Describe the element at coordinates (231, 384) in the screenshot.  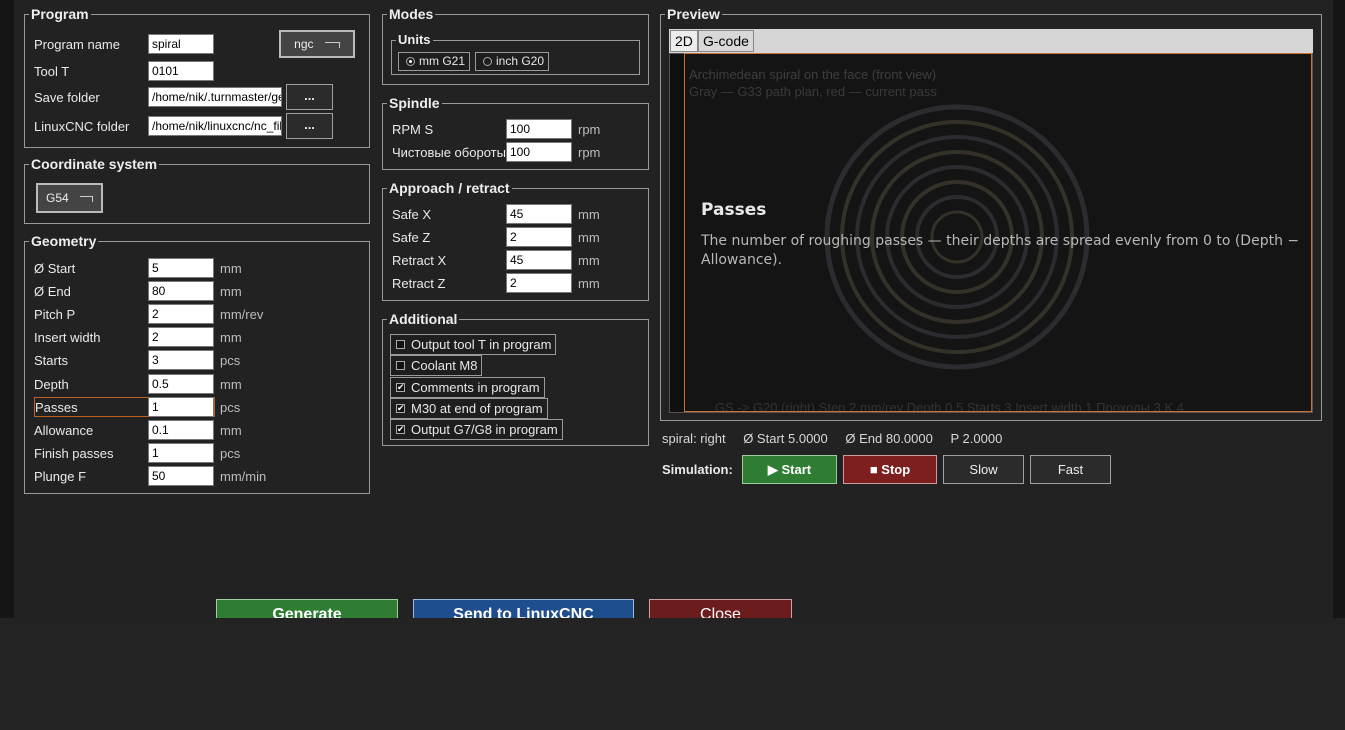
I see `geometry-depth-unit: mm` at that location.